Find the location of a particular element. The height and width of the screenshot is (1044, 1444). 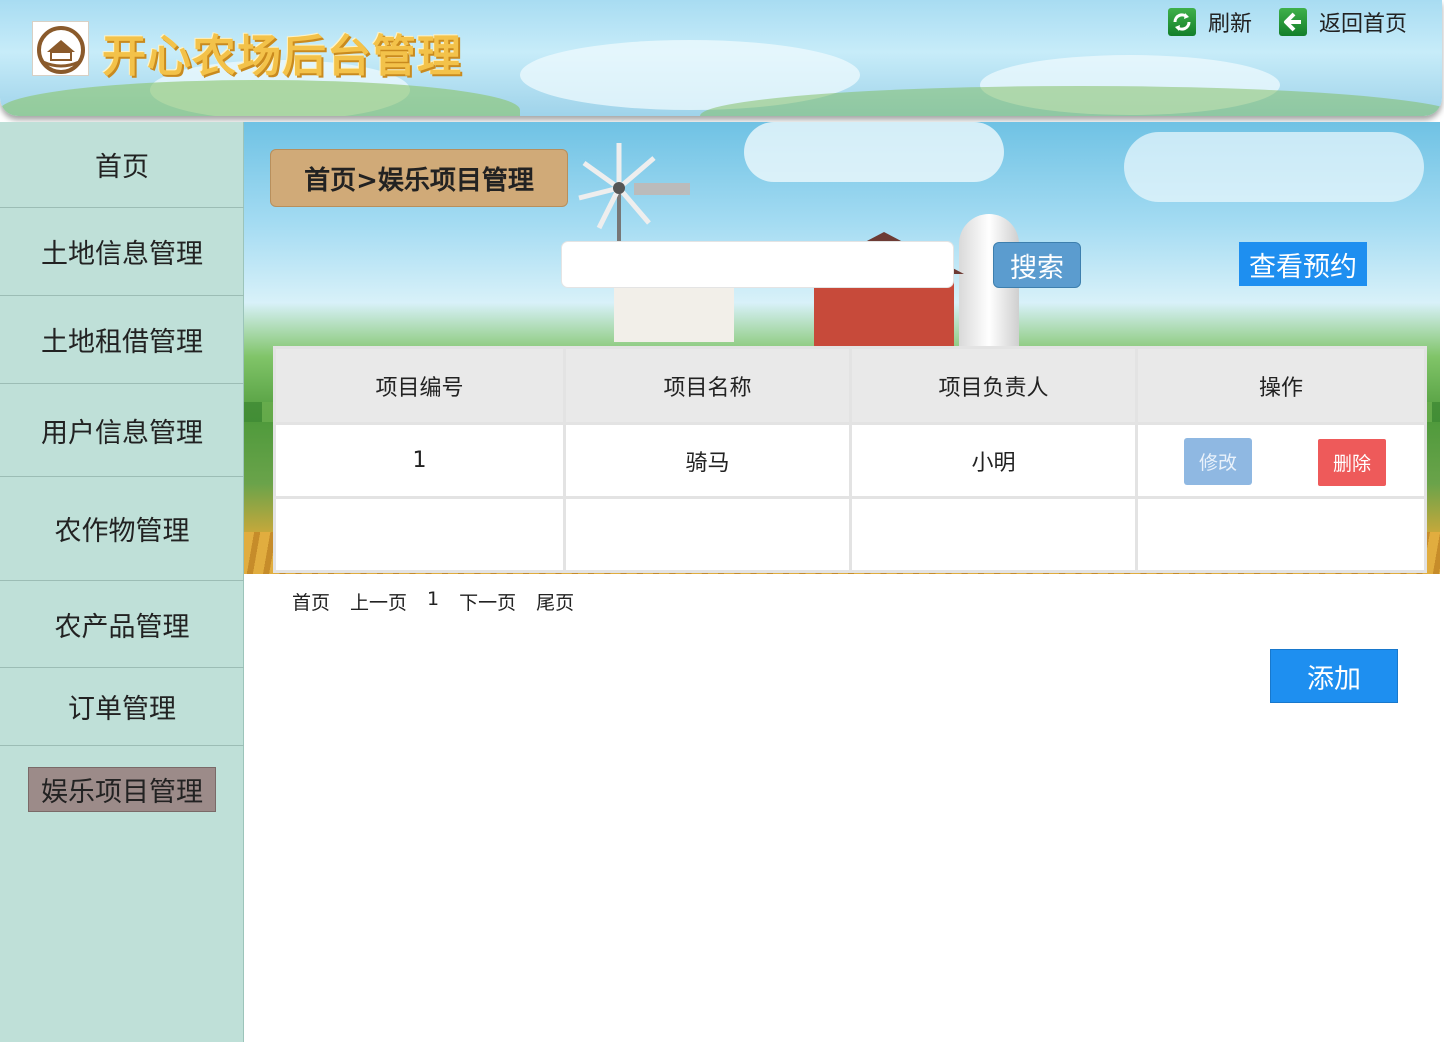

pagination: 首页 上一页 1 下一页 尾页 is located at coordinates (443, 601).